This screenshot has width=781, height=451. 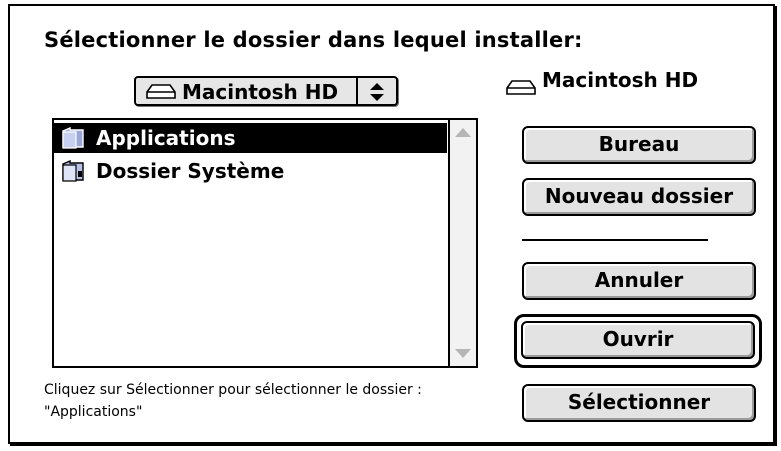 I want to click on select-button: Sélectionner, so click(x=639, y=403).